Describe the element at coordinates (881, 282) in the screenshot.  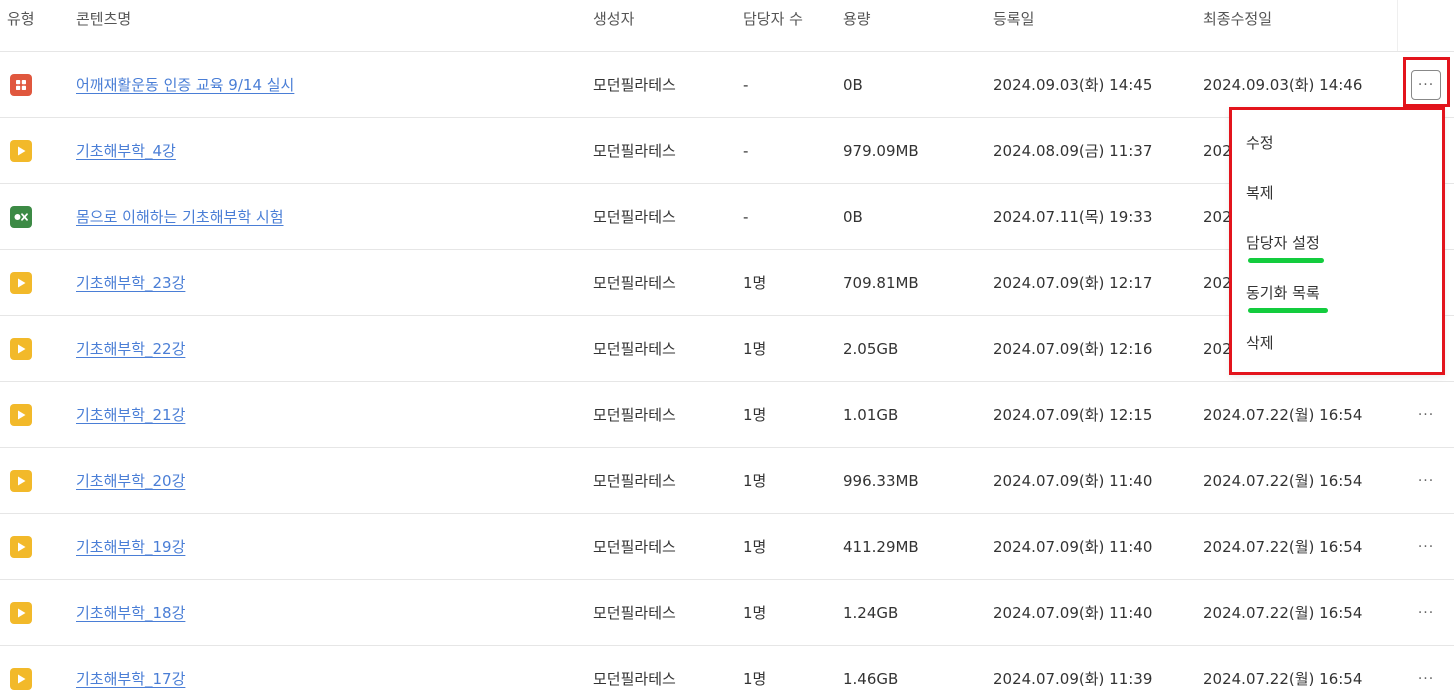
I see `size-cell: 709.81MB` at that location.